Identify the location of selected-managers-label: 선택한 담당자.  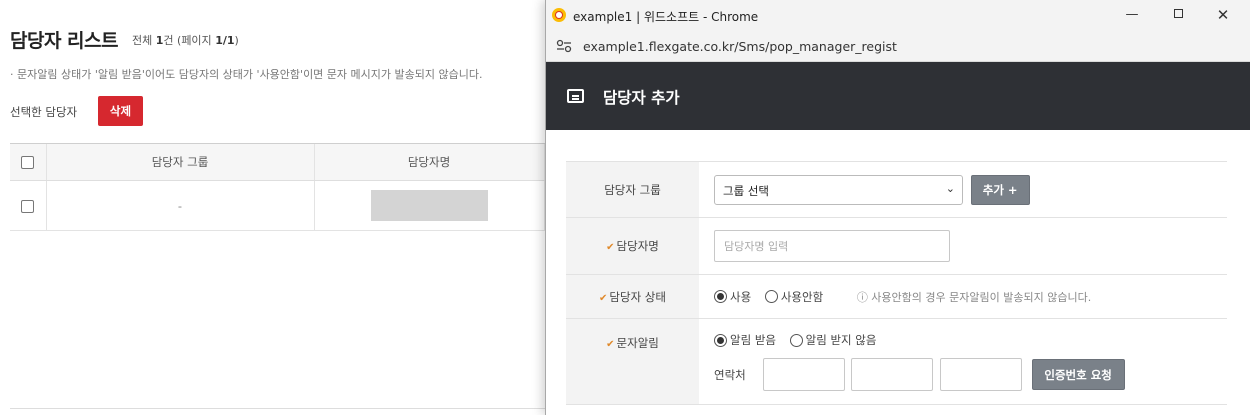
(44, 112).